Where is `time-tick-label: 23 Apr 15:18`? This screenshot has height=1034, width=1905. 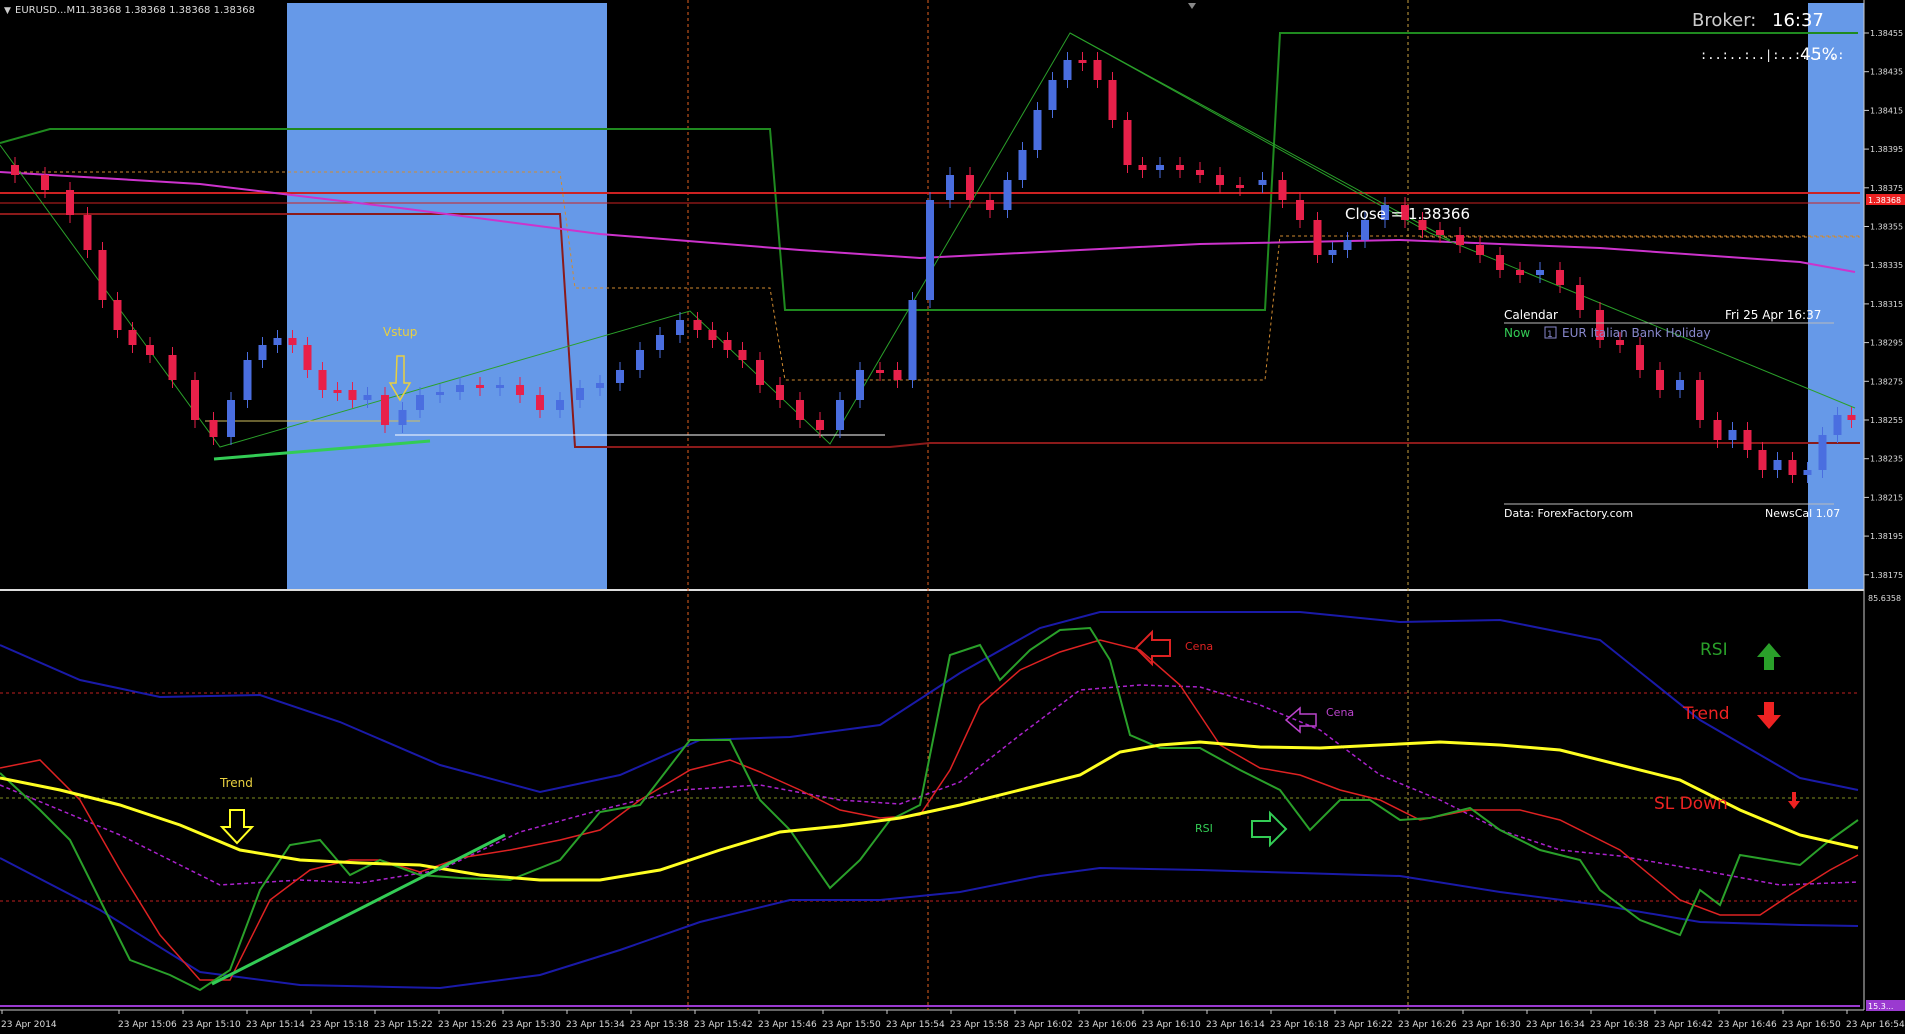 time-tick-label: 23 Apr 15:18 is located at coordinates (339, 1025).